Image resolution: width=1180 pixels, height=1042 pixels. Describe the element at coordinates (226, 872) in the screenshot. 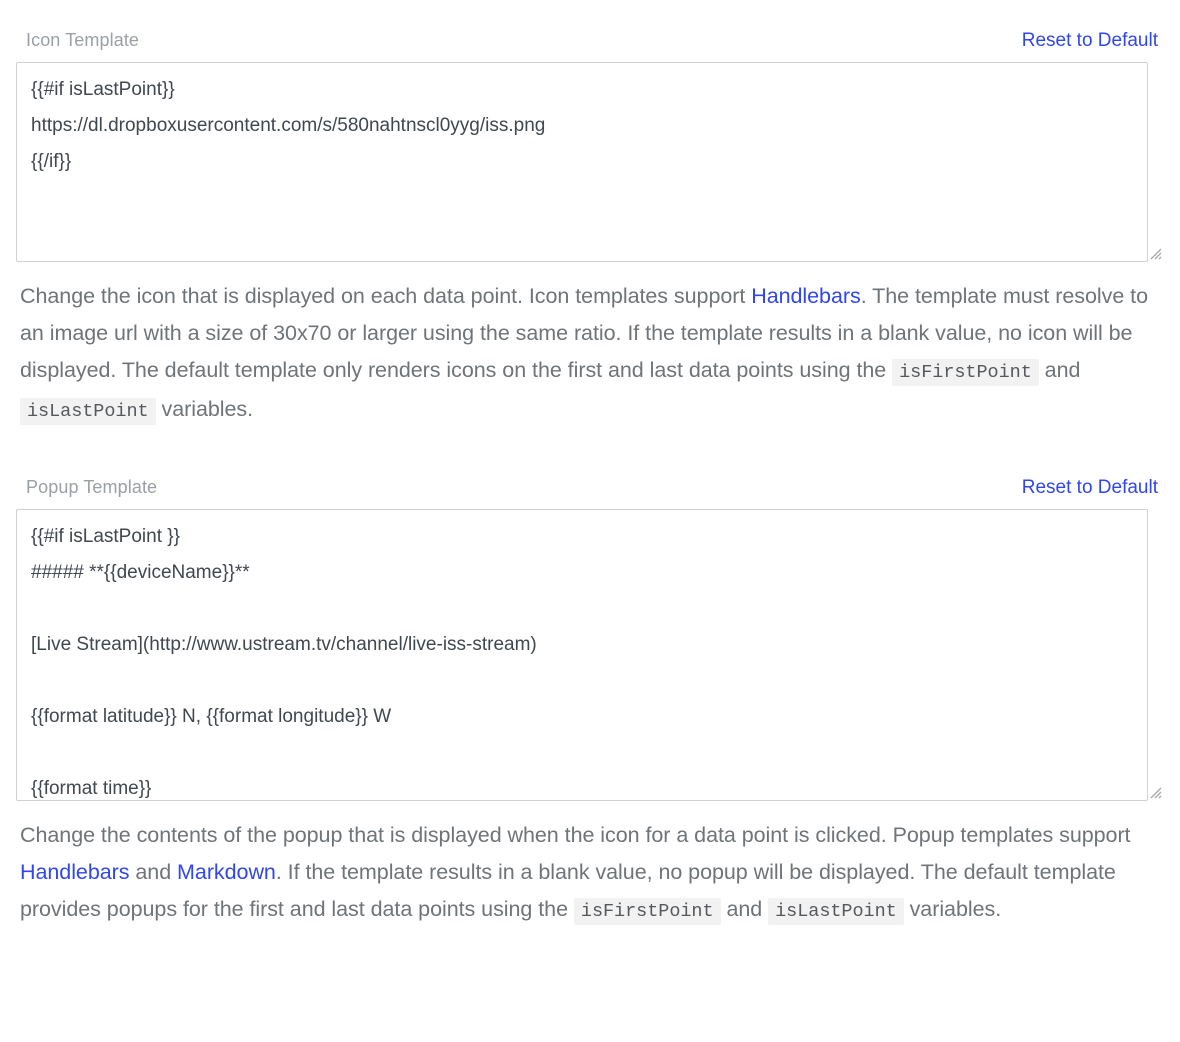

I see `markdown-link: Markdown` at that location.